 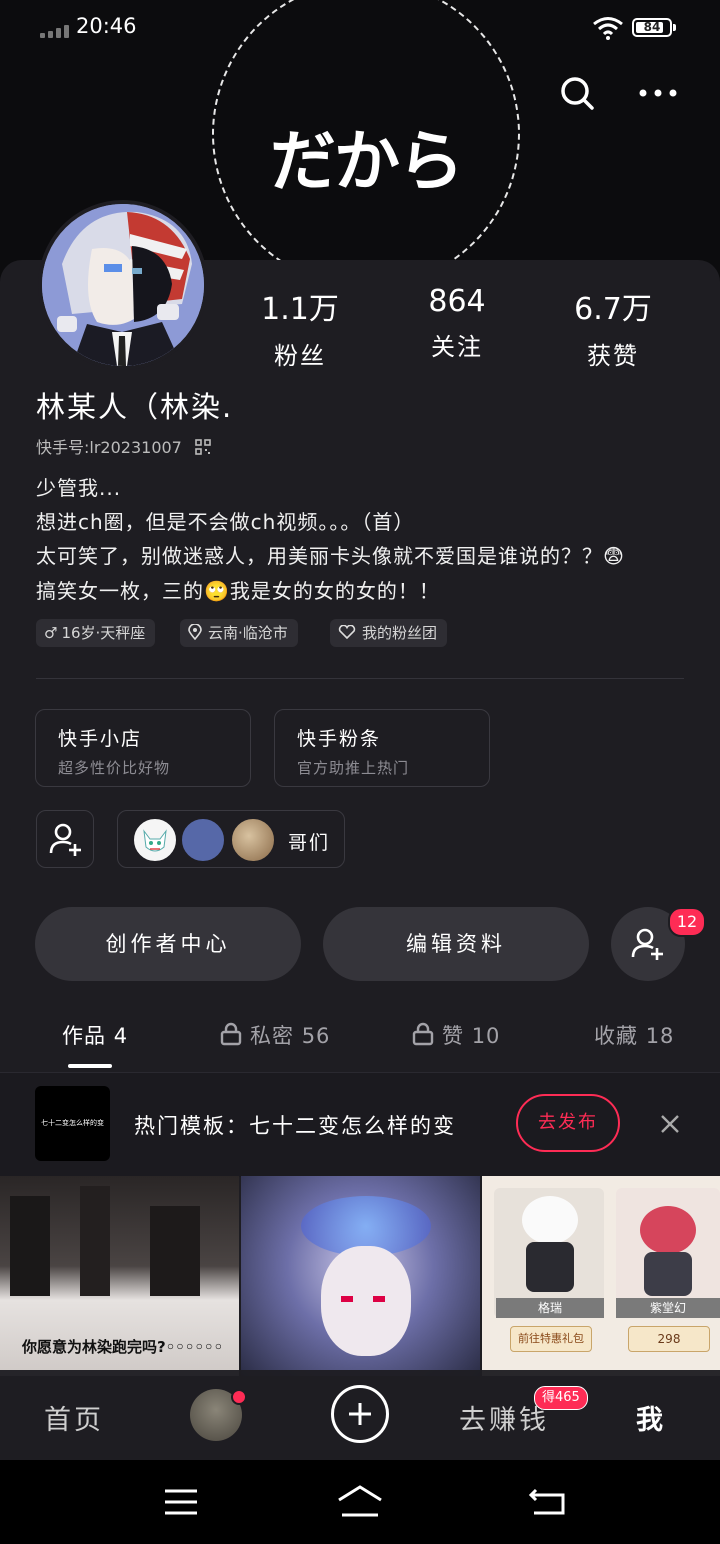 I want to click on profile-name: 林某人（林染., so click(x=135, y=407).